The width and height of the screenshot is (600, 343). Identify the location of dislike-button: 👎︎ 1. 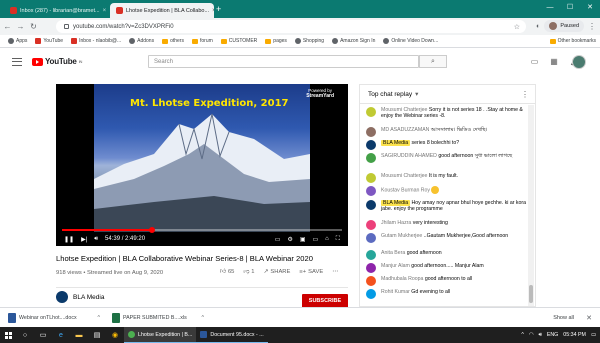
(248, 272).